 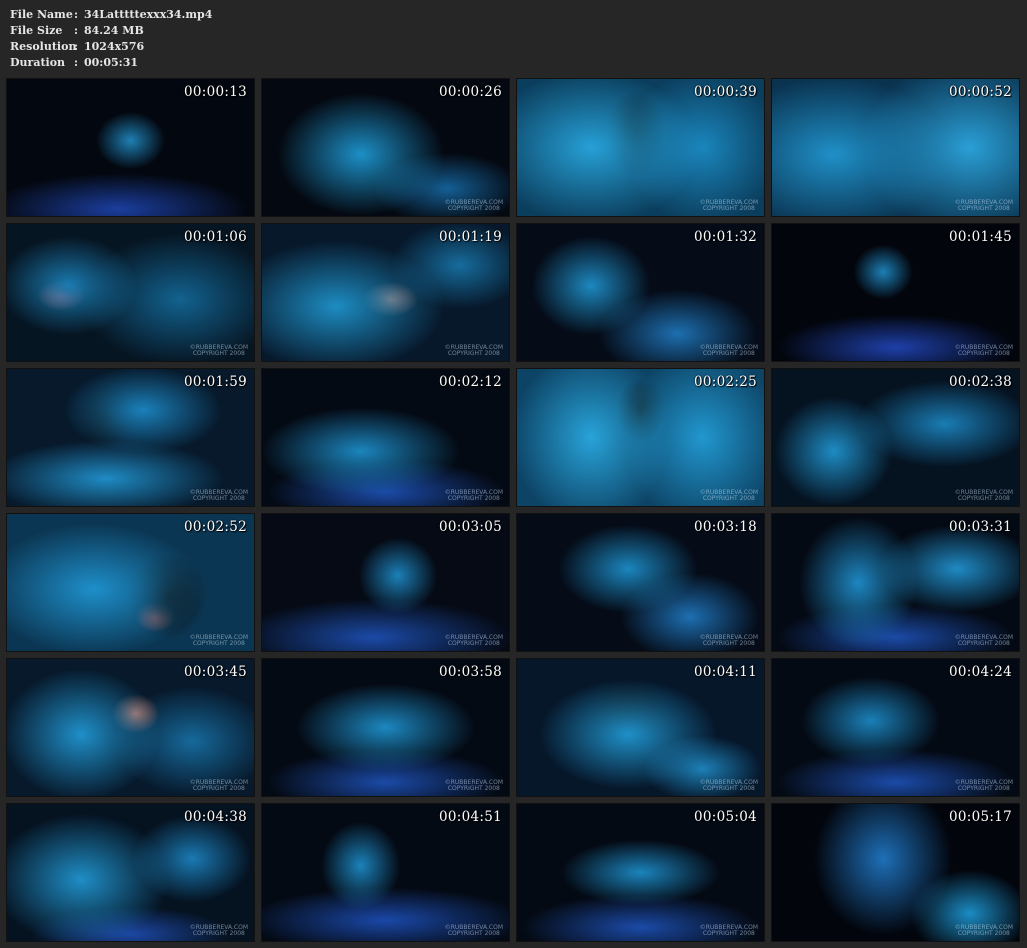 I want to click on video-thumbnail: 00:03:58 ©RUBBEREVA.COM COPYRIGHT 2008, so click(x=385, y=727).